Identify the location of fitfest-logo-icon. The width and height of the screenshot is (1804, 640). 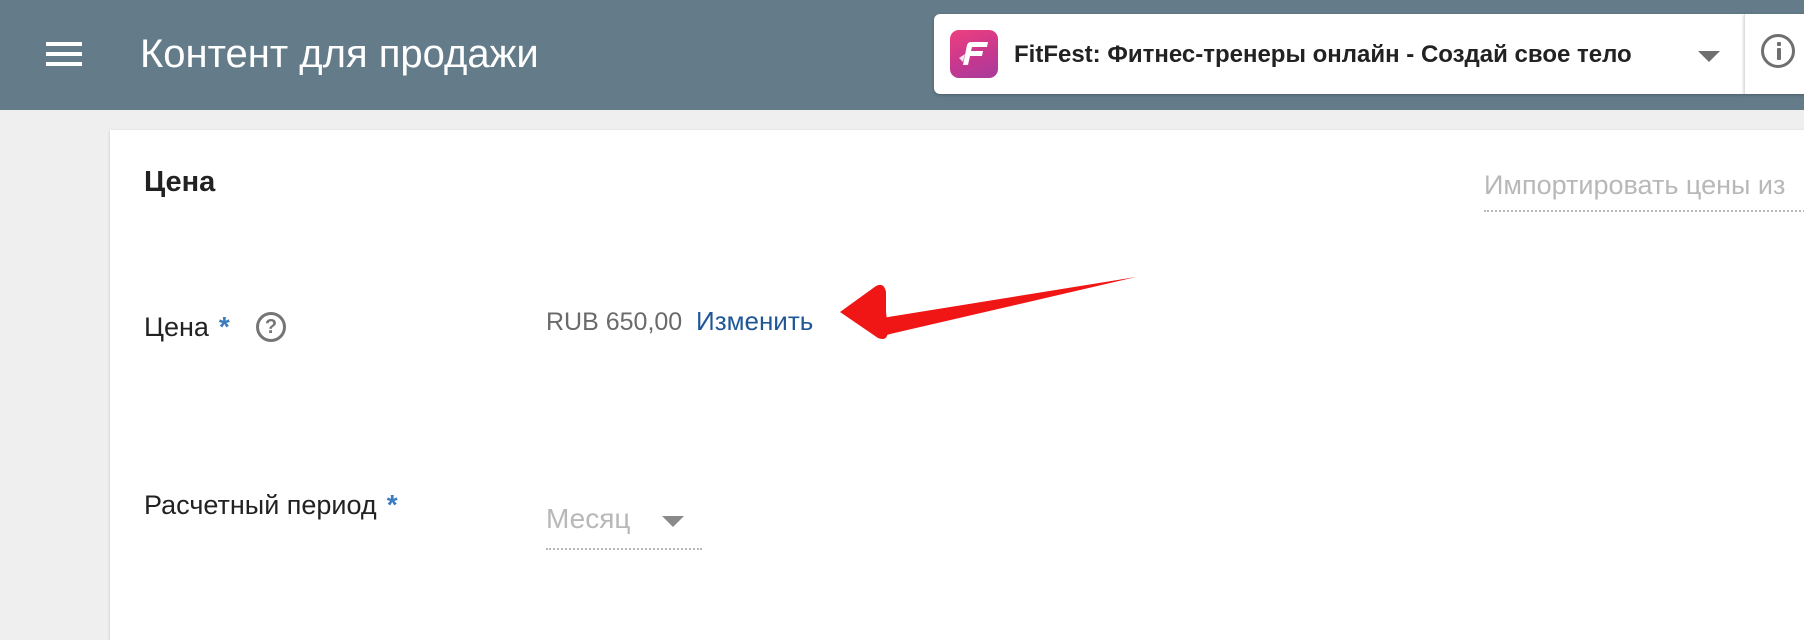
(974, 54).